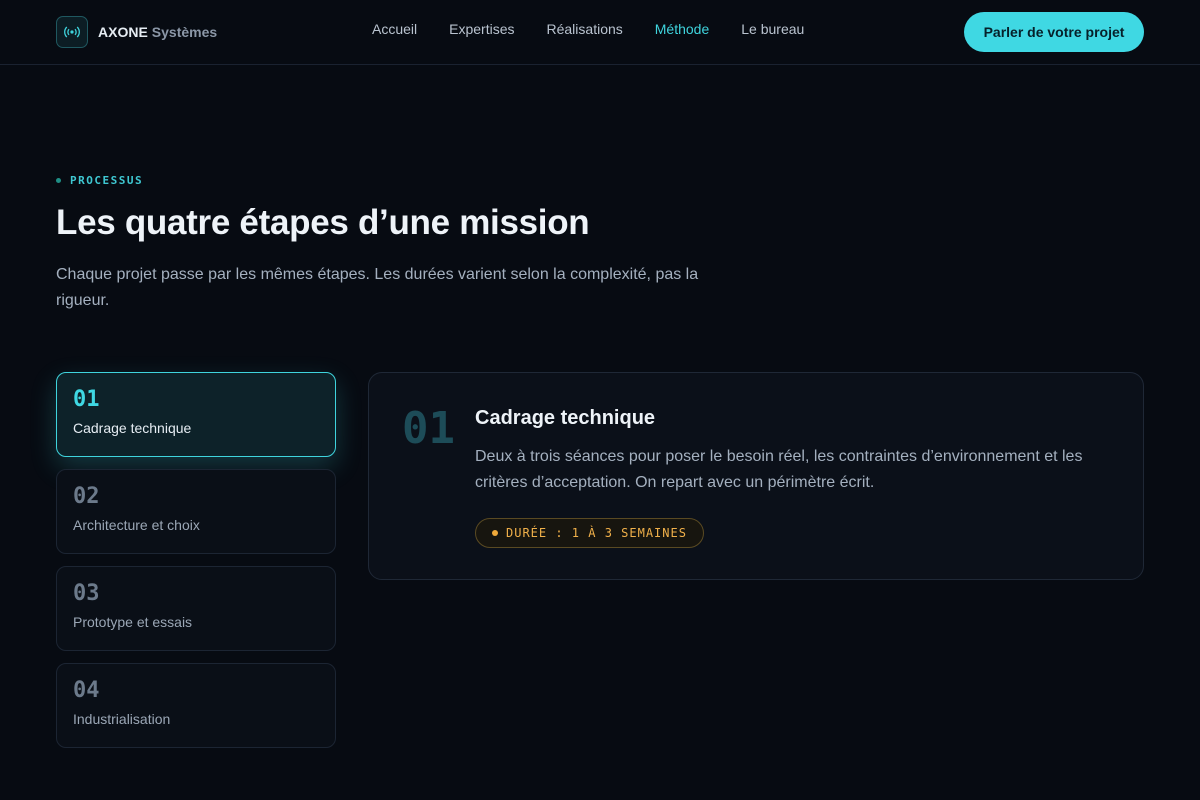 This screenshot has width=1200, height=800. What do you see at coordinates (86, 399) in the screenshot?
I see `step-number: 01` at bounding box center [86, 399].